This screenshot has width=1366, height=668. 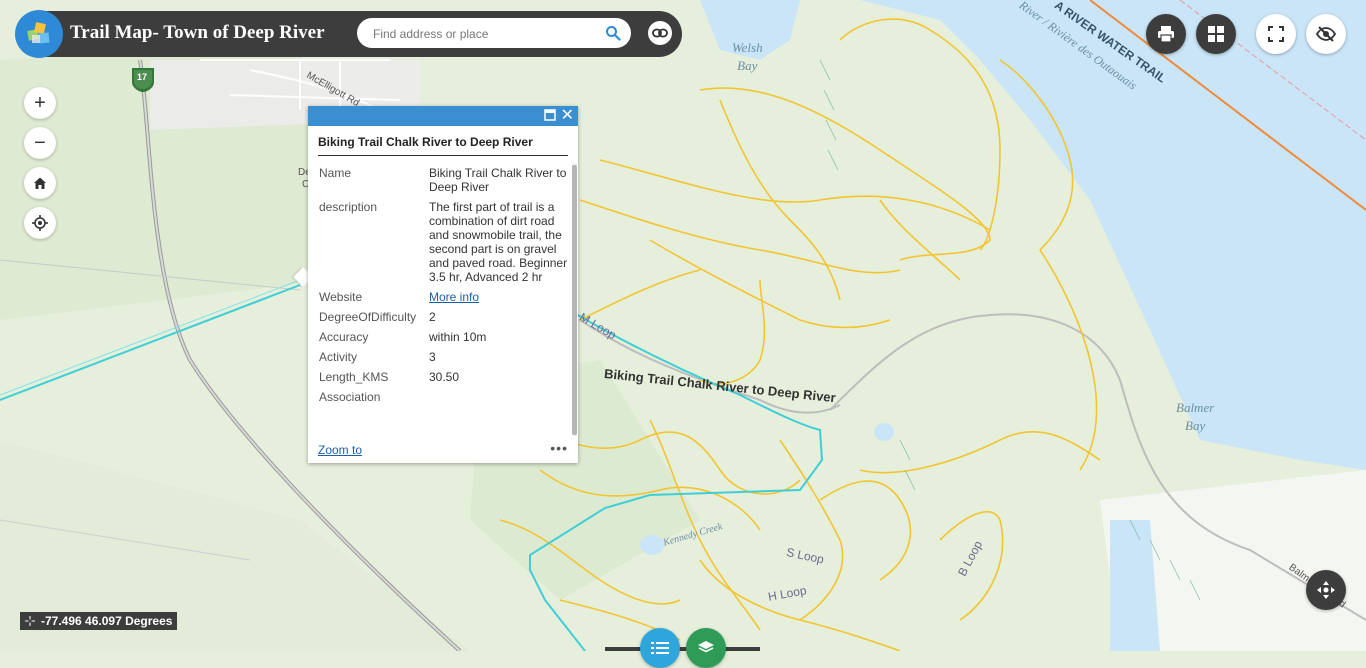 I want to click on locate-button, so click(x=40, y=223).